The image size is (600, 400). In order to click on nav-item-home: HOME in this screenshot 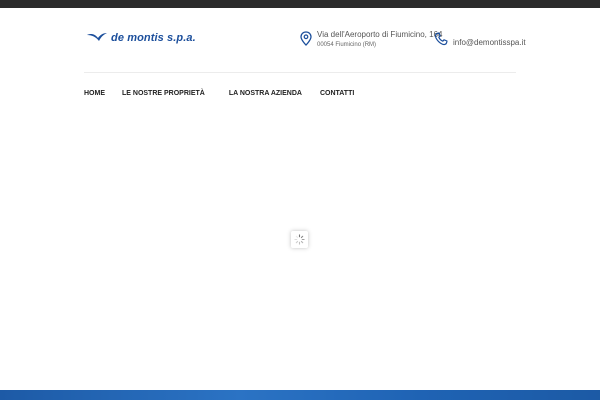, I will do `click(94, 93)`.